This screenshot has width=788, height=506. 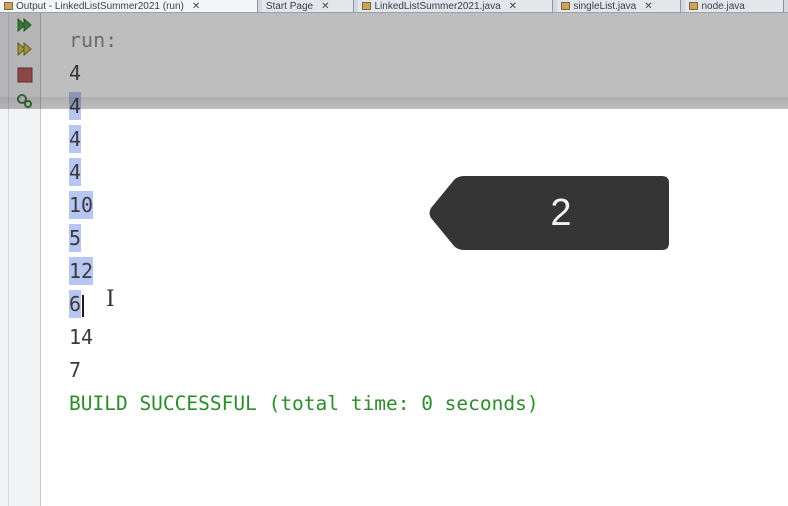 I want to click on tab-output: Output - LinkedListSummer2021 (run) ✕, so click(x=129, y=6).